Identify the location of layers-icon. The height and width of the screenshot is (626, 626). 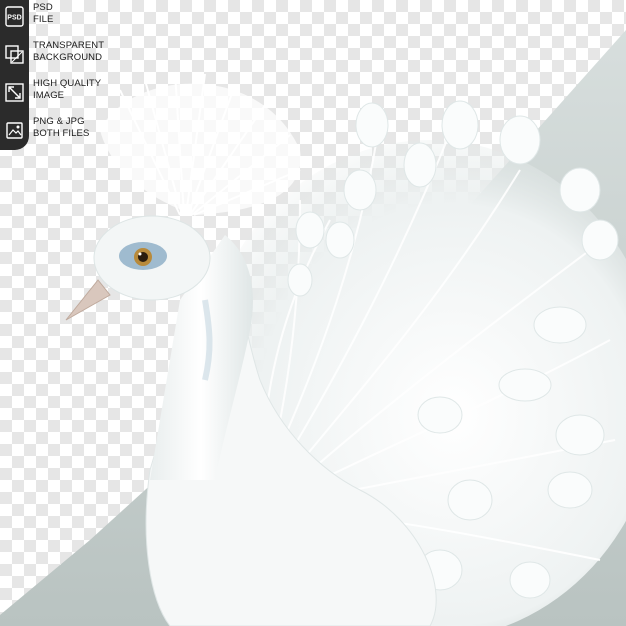
(14, 54).